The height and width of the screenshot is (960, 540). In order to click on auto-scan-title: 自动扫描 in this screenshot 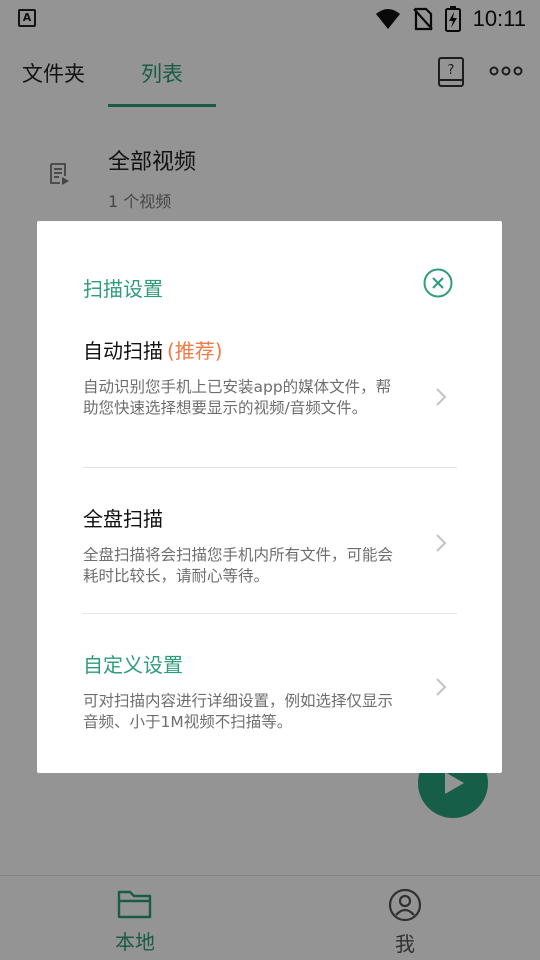, I will do `click(123, 351)`.